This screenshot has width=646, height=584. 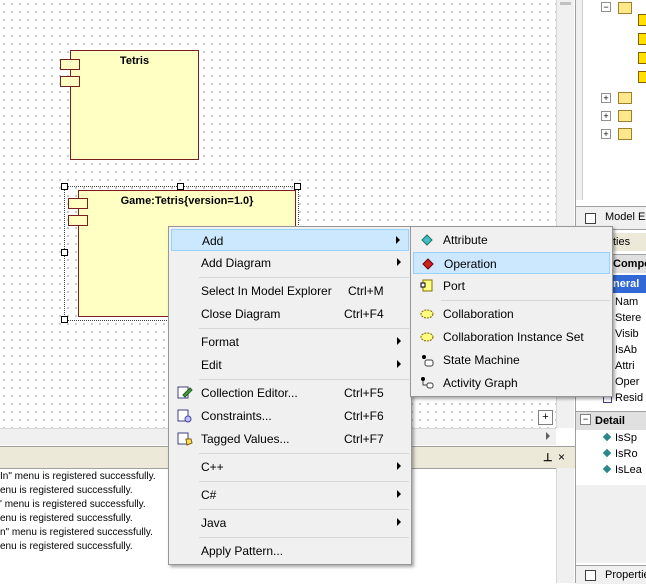 I want to click on menu-item-constraints: Constraints... Ctrl+F6, so click(x=290, y=416).